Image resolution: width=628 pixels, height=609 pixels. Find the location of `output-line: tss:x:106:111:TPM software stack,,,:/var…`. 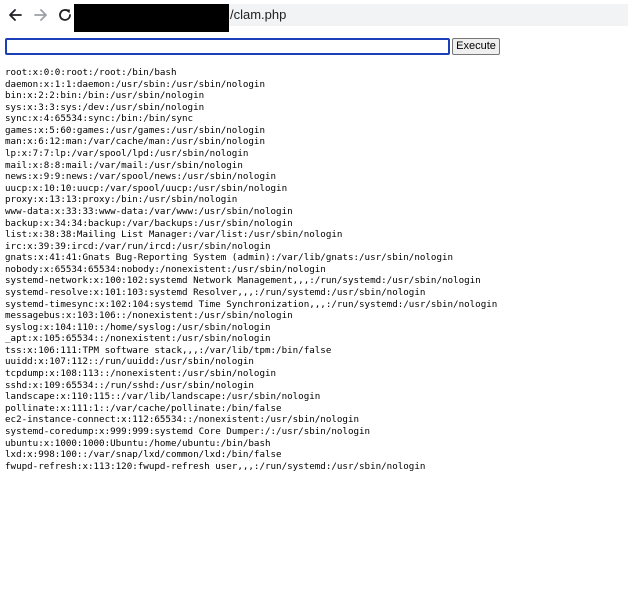

output-line: tss:x:106:111:TPM software stack,,,:/var… is located at coordinates (168, 350).